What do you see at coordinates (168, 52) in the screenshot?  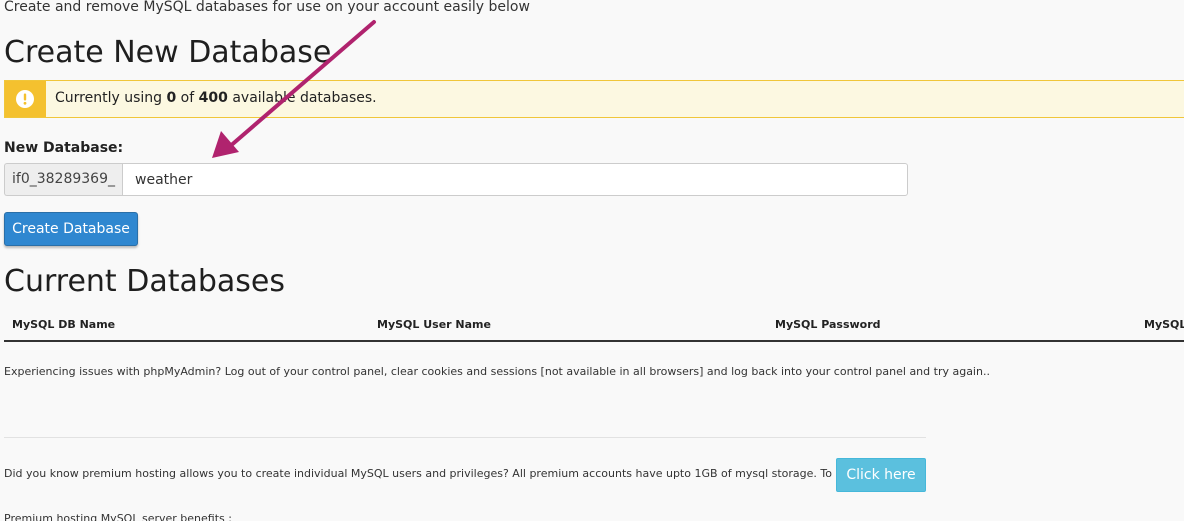 I see `create-database-heading: Create New Database` at bounding box center [168, 52].